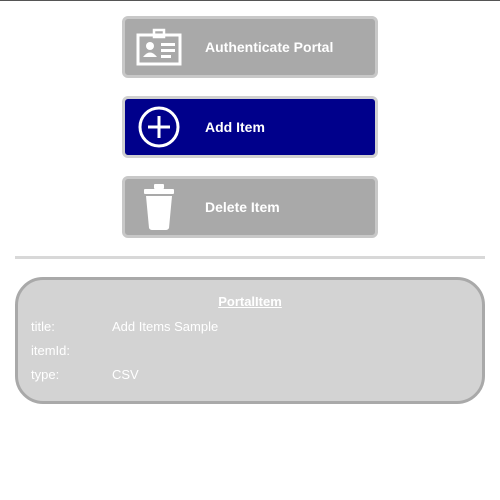 The width and height of the screenshot is (500, 500). Describe the element at coordinates (242, 207) in the screenshot. I see `delete-item-label: Delete Item` at that location.